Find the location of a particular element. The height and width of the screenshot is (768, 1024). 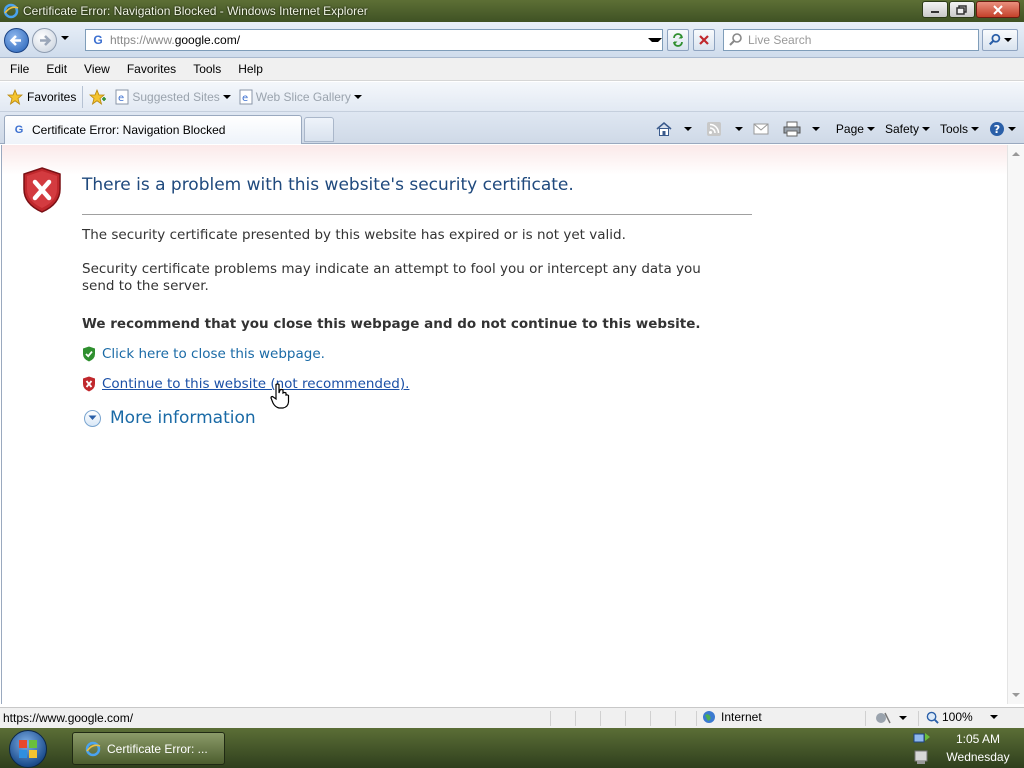

page-menu-label: Page is located at coordinates (849, 129).